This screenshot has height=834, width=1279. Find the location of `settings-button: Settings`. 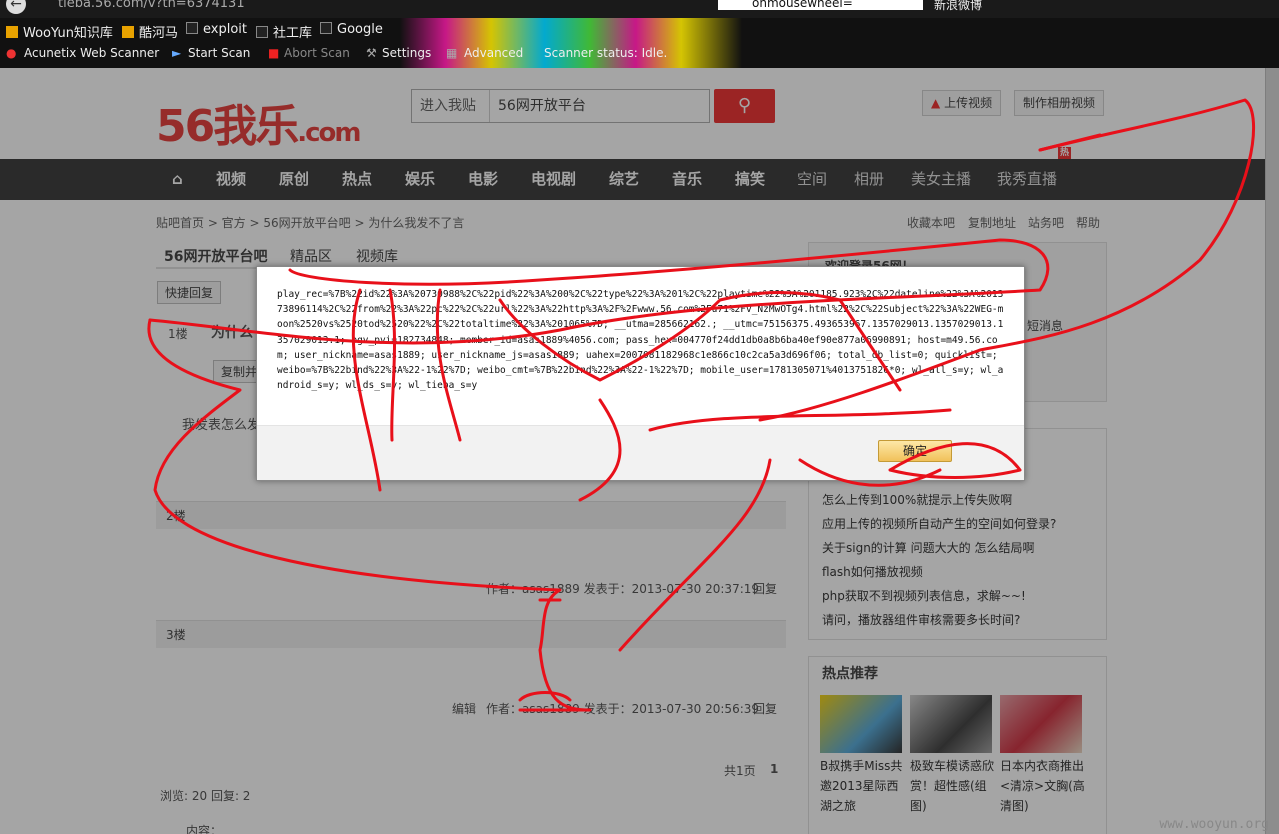

settings-button: Settings is located at coordinates (406, 53).